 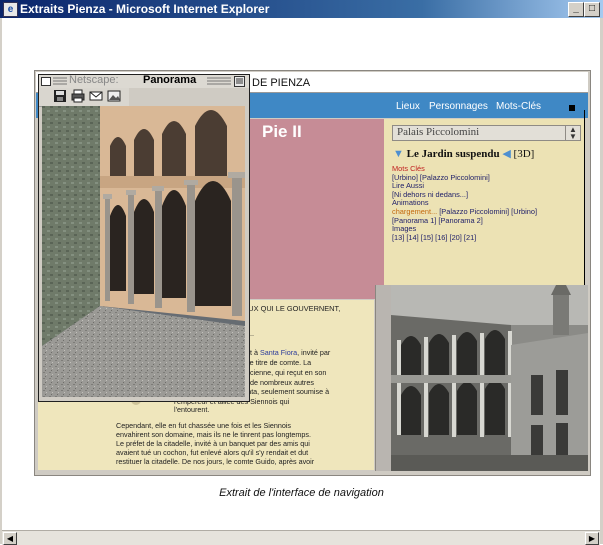 What do you see at coordinates (489, 378) in the screenshot?
I see `palazzo-photo` at bounding box center [489, 378].